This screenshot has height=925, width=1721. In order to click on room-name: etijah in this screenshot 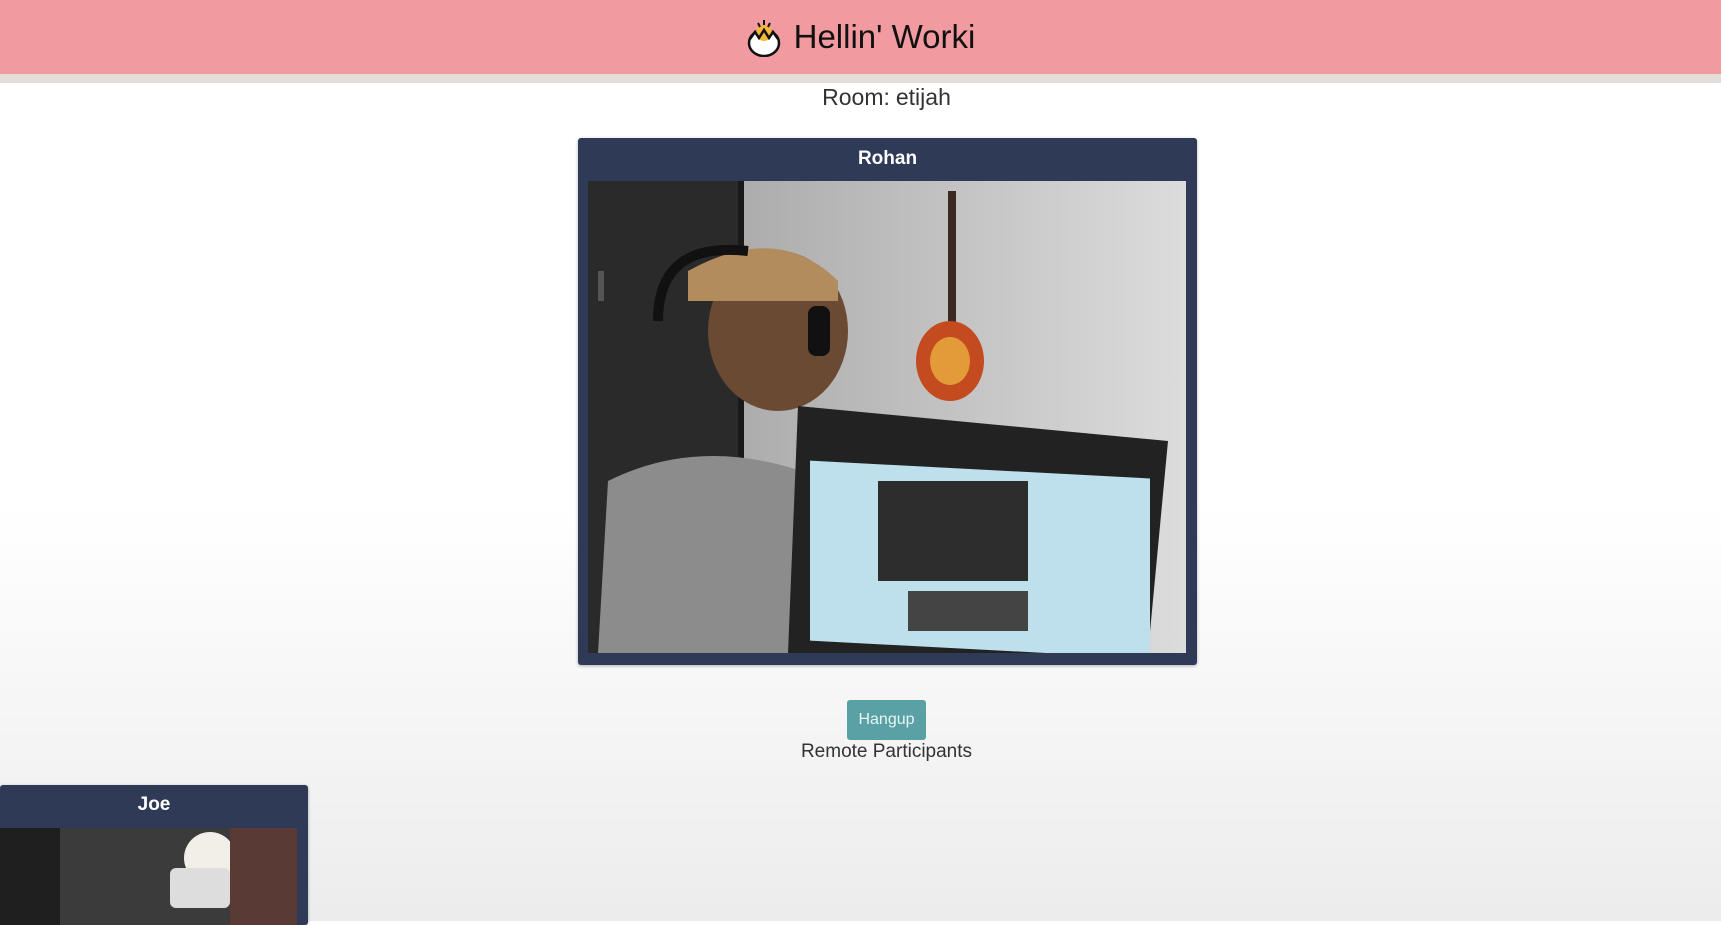, I will do `click(923, 97)`.